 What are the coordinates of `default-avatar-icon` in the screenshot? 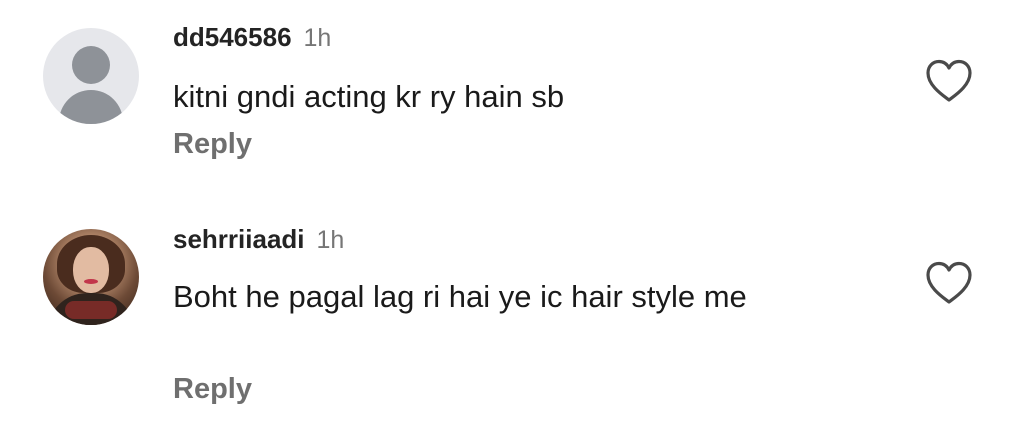 It's located at (91, 65).